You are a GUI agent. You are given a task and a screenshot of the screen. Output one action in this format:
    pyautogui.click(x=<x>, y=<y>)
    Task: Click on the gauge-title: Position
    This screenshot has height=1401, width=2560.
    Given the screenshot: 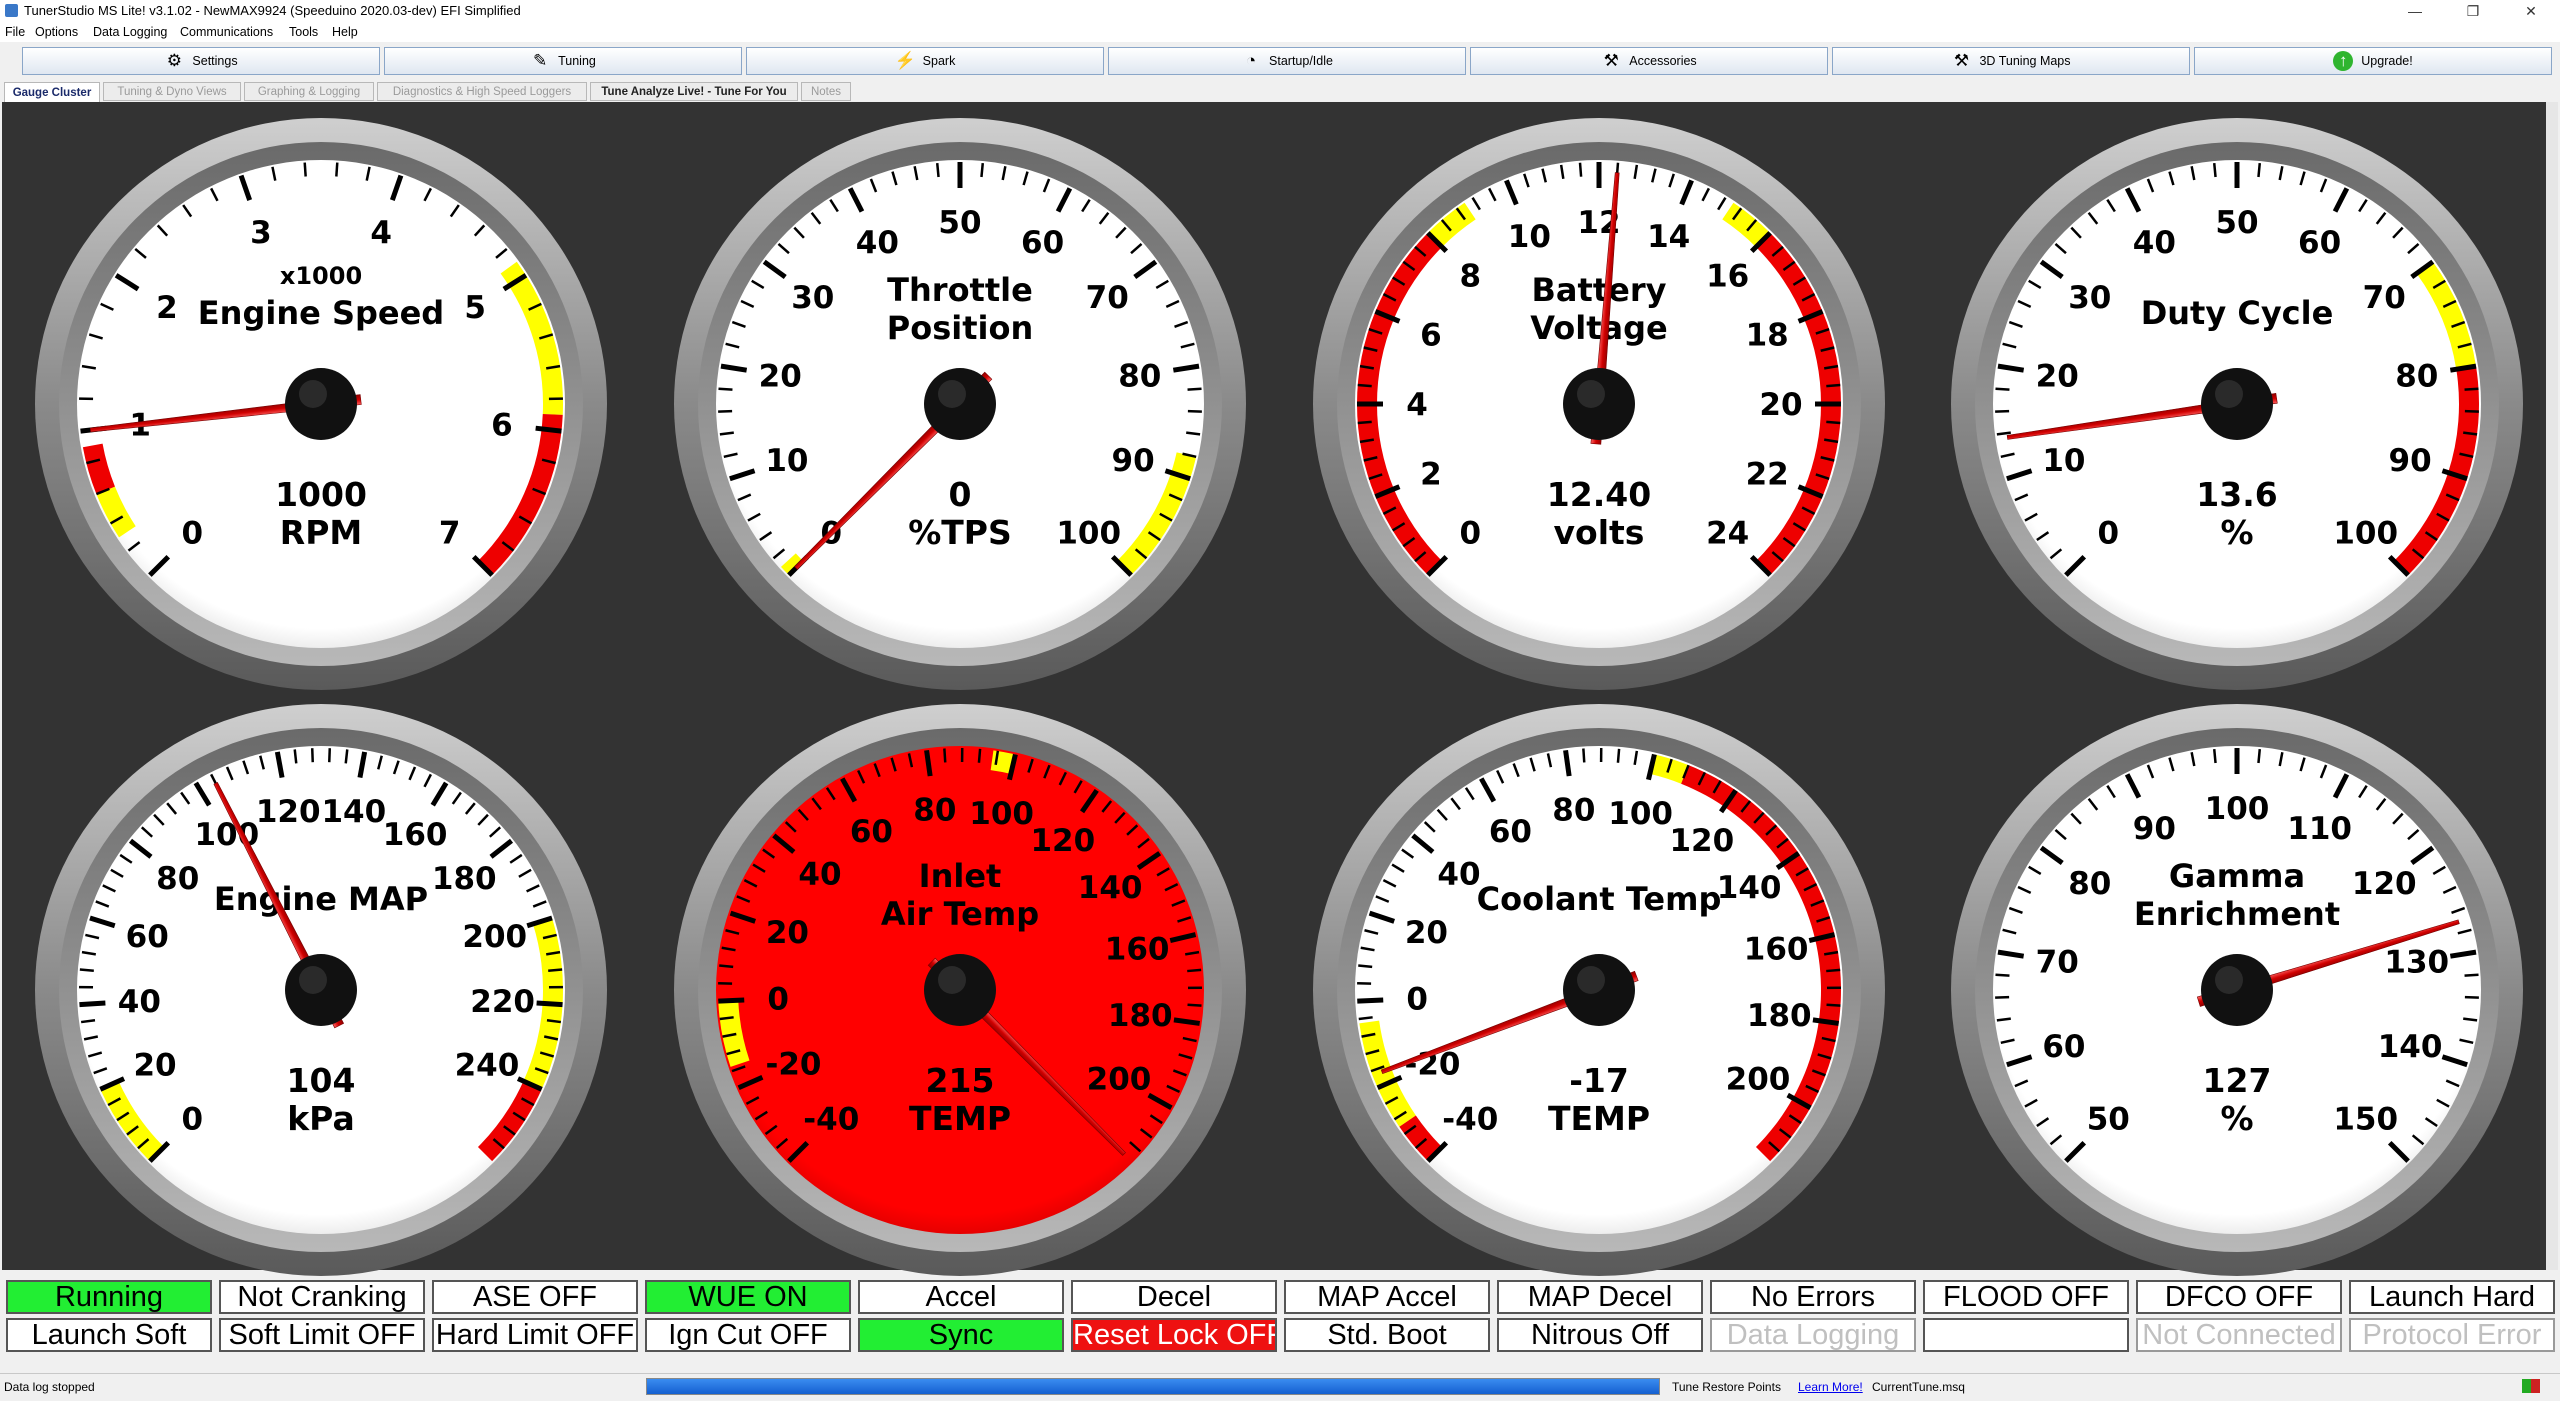 What is the action you would take?
    pyautogui.click(x=960, y=328)
    